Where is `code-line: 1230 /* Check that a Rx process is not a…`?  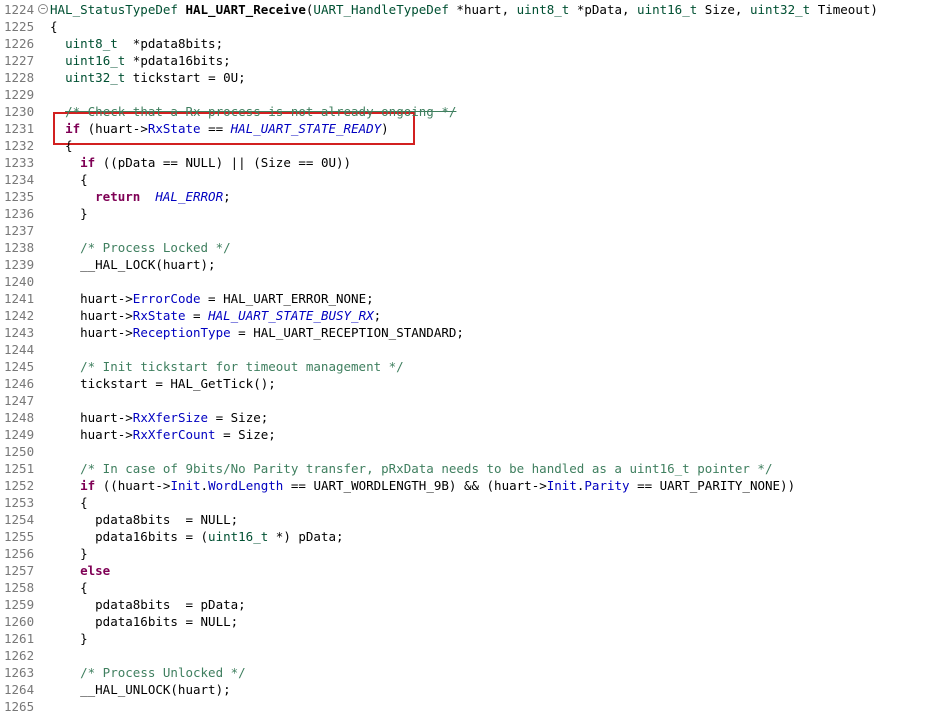 code-line: 1230 /* Check that a Rx process is not a… is located at coordinates (467, 111).